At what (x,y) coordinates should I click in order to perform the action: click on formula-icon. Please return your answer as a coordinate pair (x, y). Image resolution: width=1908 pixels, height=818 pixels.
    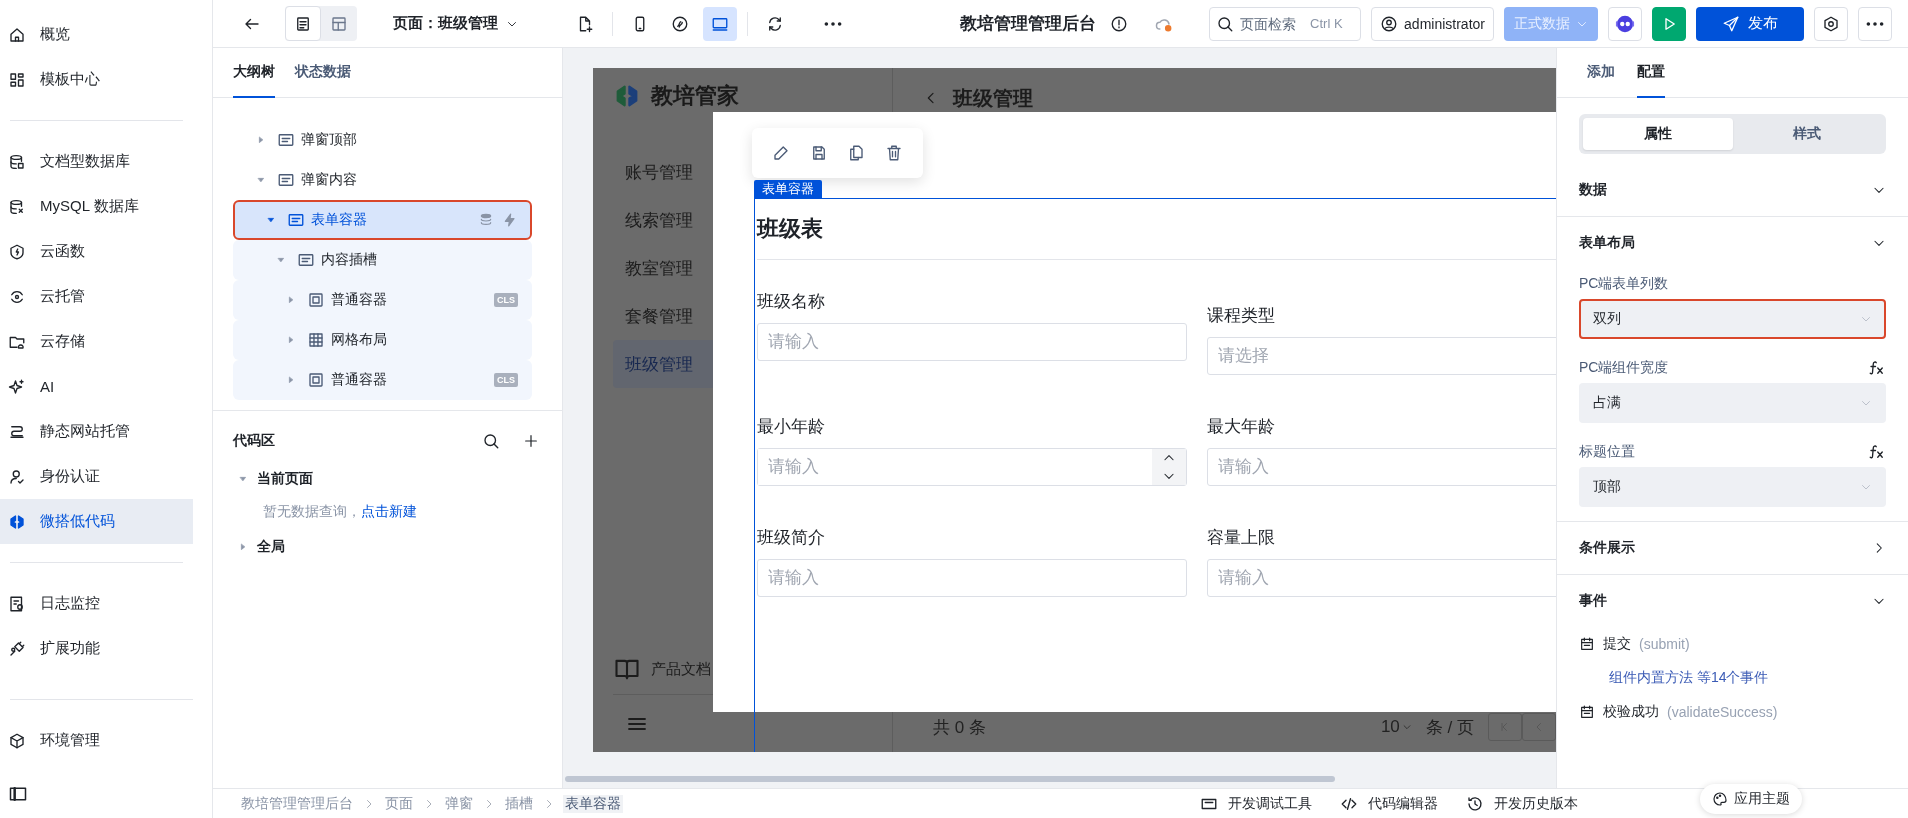
    Looking at the image, I should click on (1877, 368).